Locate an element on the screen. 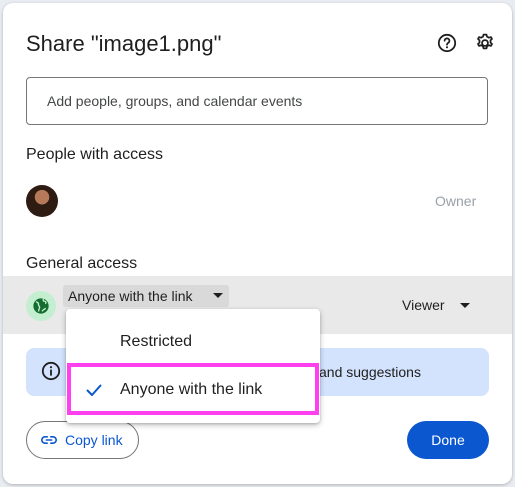 The width and height of the screenshot is (515, 487). people-with-access-heading: People with access is located at coordinates (94, 154).